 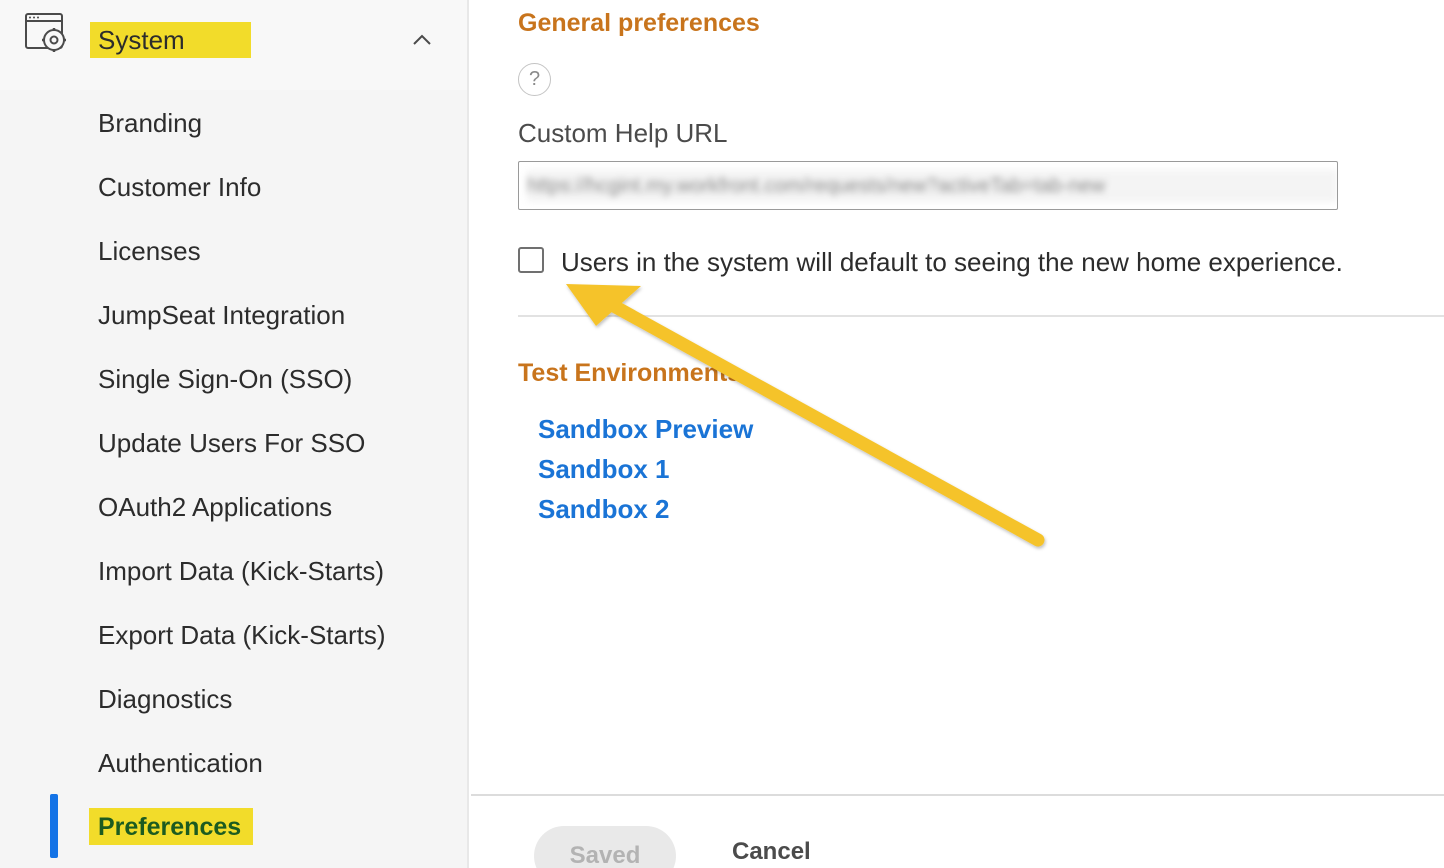 I want to click on sidebar-item-customer-info: Customer Info, so click(x=179, y=187).